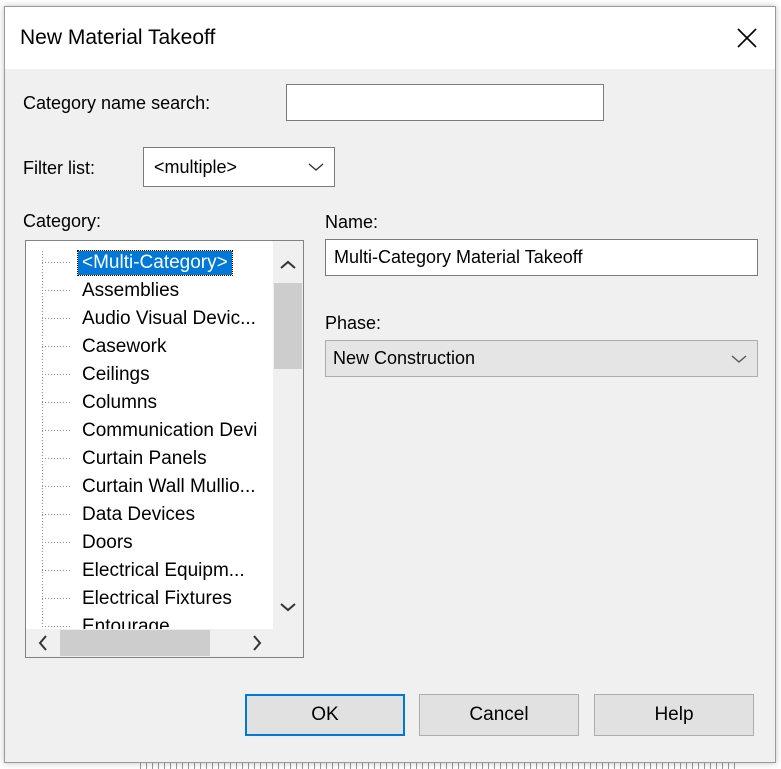 Image resolution: width=781 pixels, height=769 pixels. Describe the element at coordinates (107, 542) in the screenshot. I see `list-item-label: Doors` at that location.